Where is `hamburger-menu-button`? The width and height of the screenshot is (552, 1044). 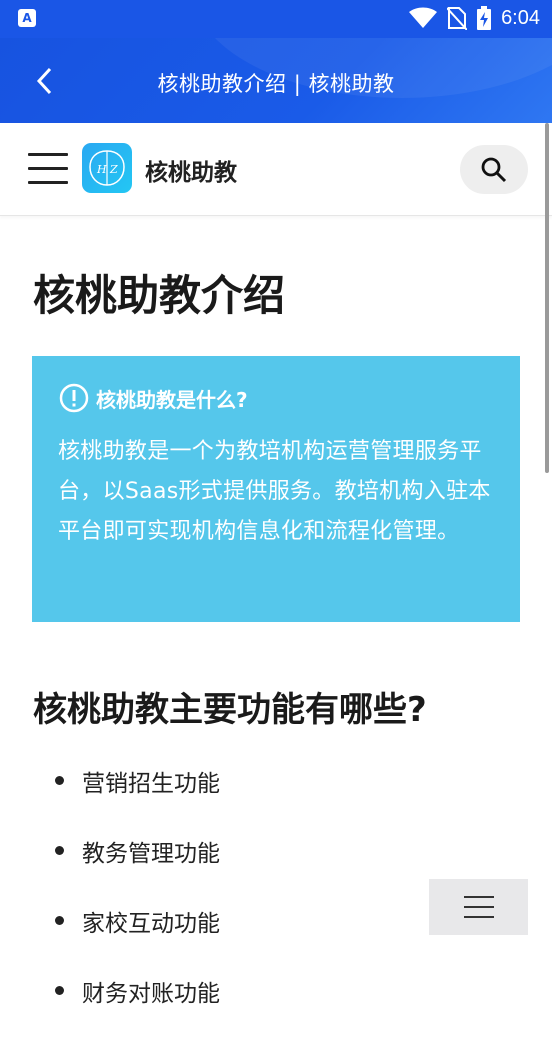 hamburger-menu-button is located at coordinates (48, 169).